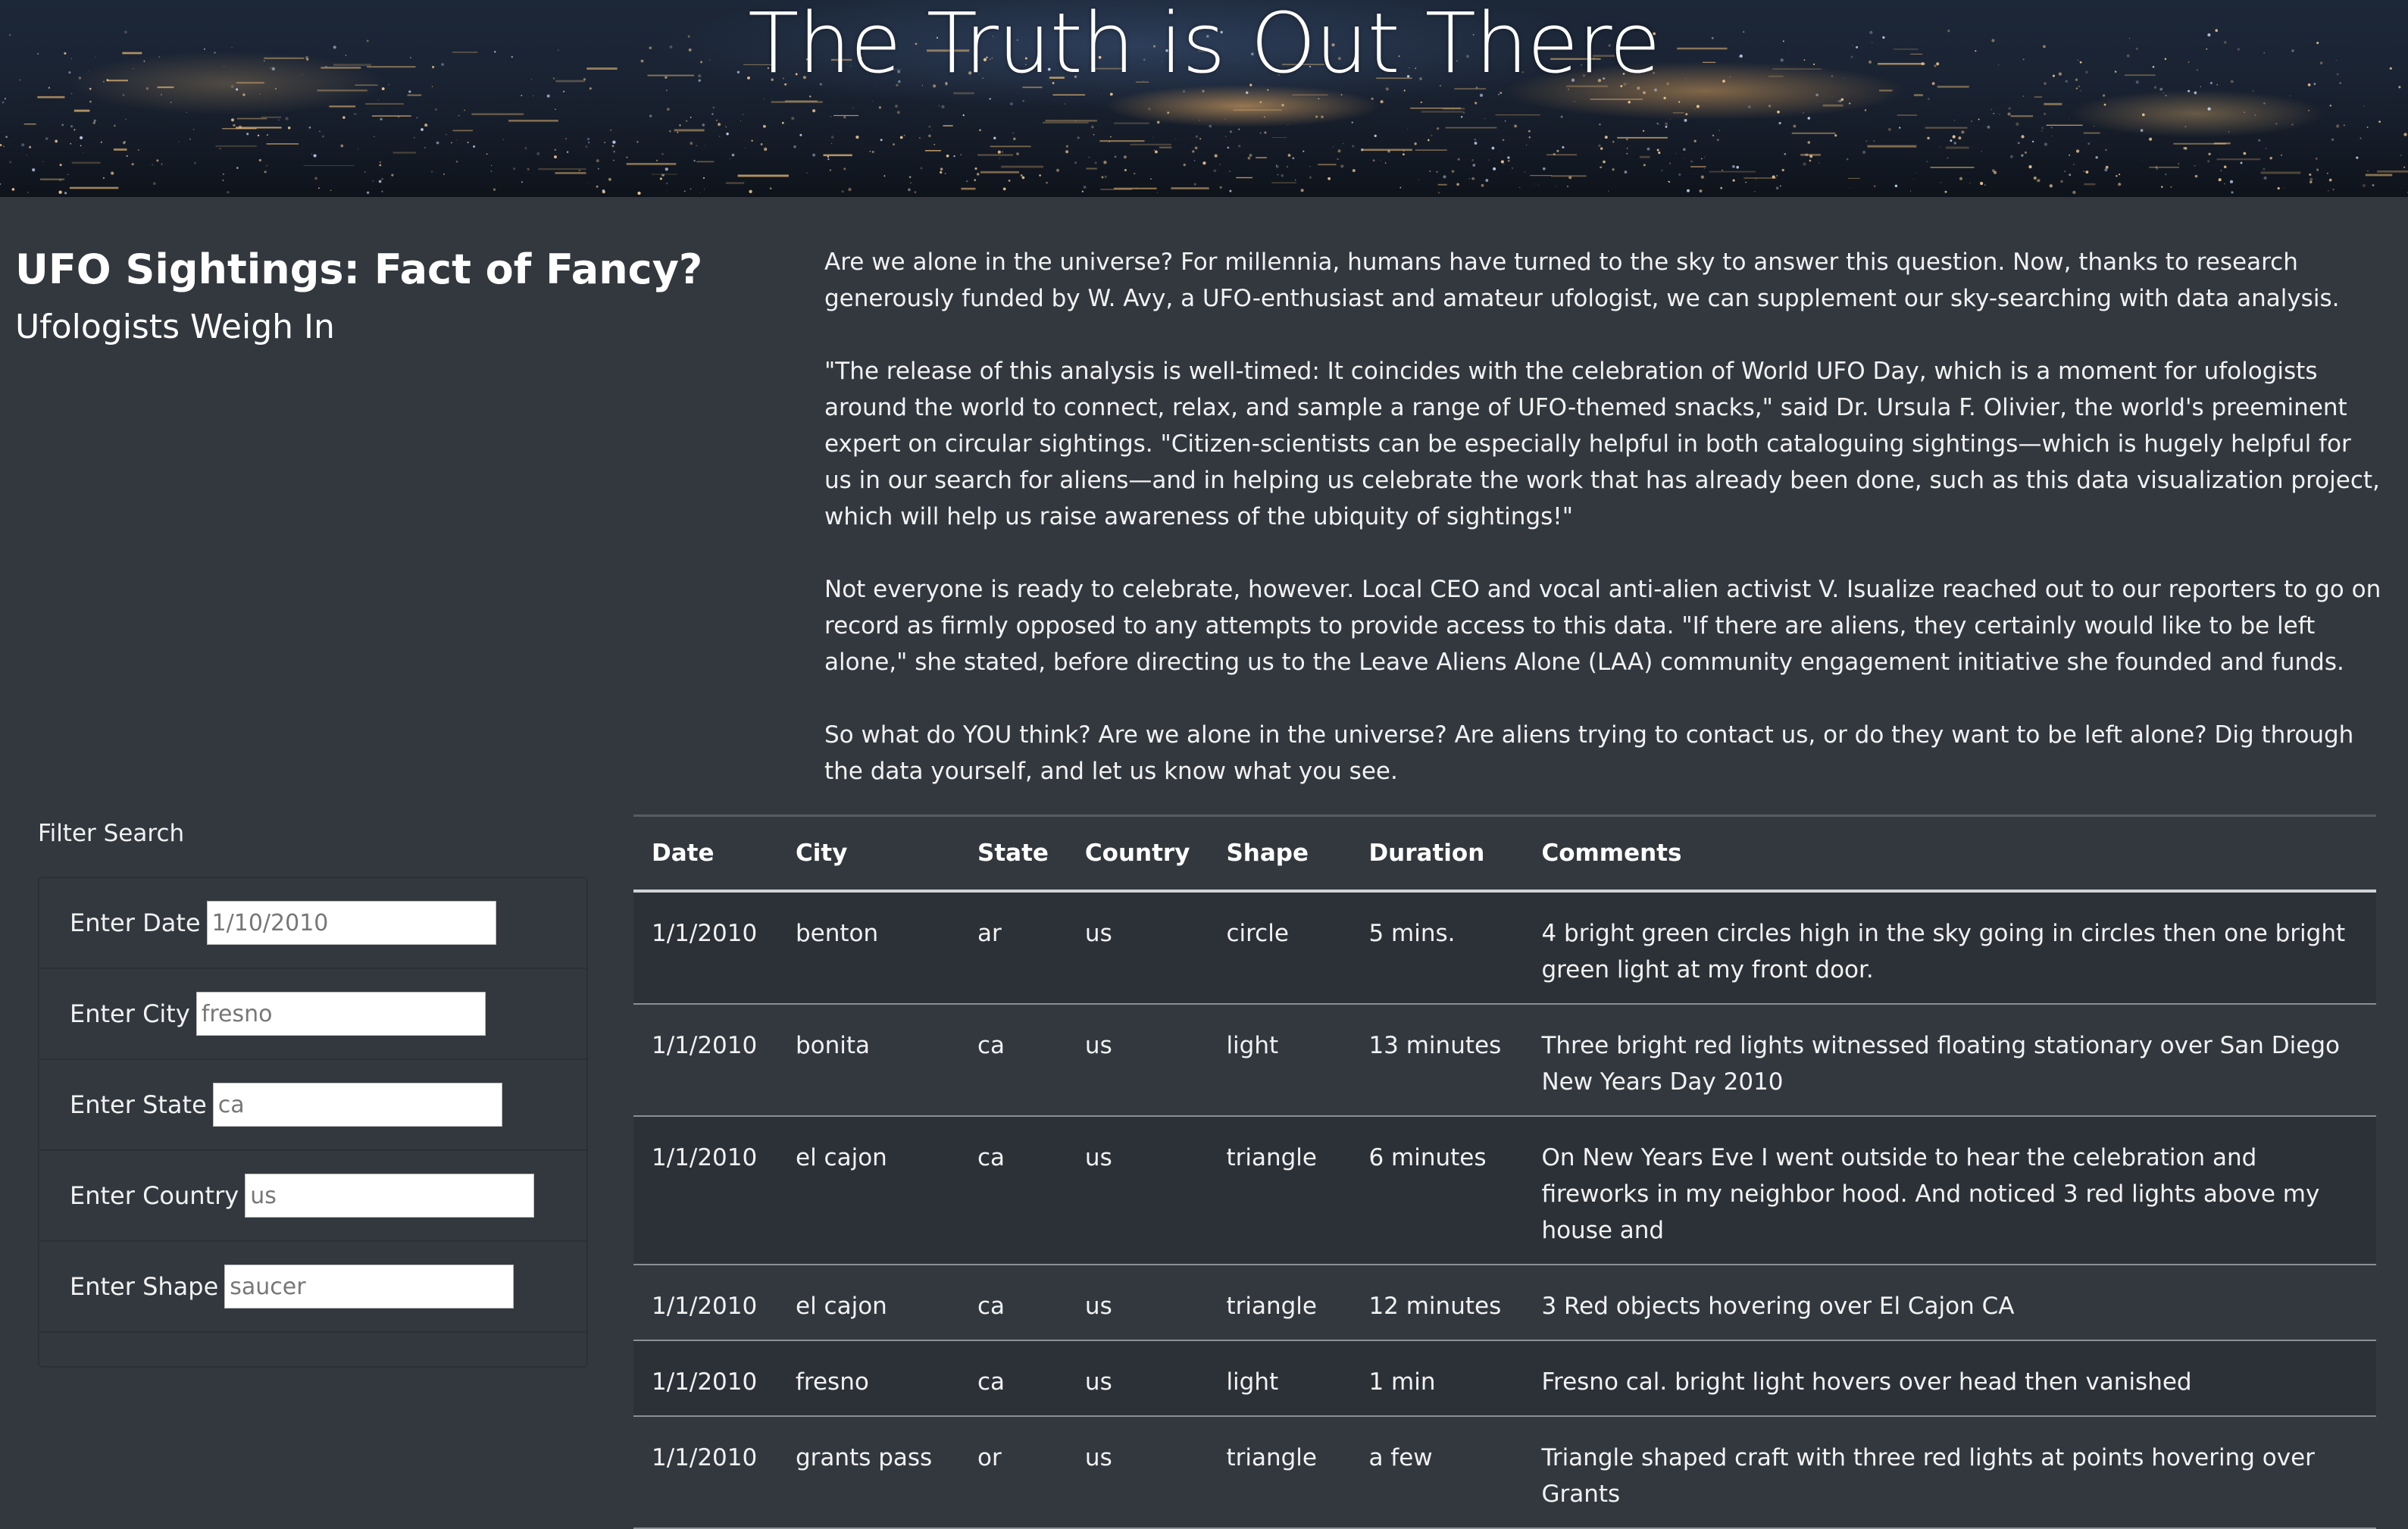 The image size is (2408, 1529). What do you see at coordinates (1279, 854) in the screenshot?
I see `header-shape: Shape` at bounding box center [1279, 854].